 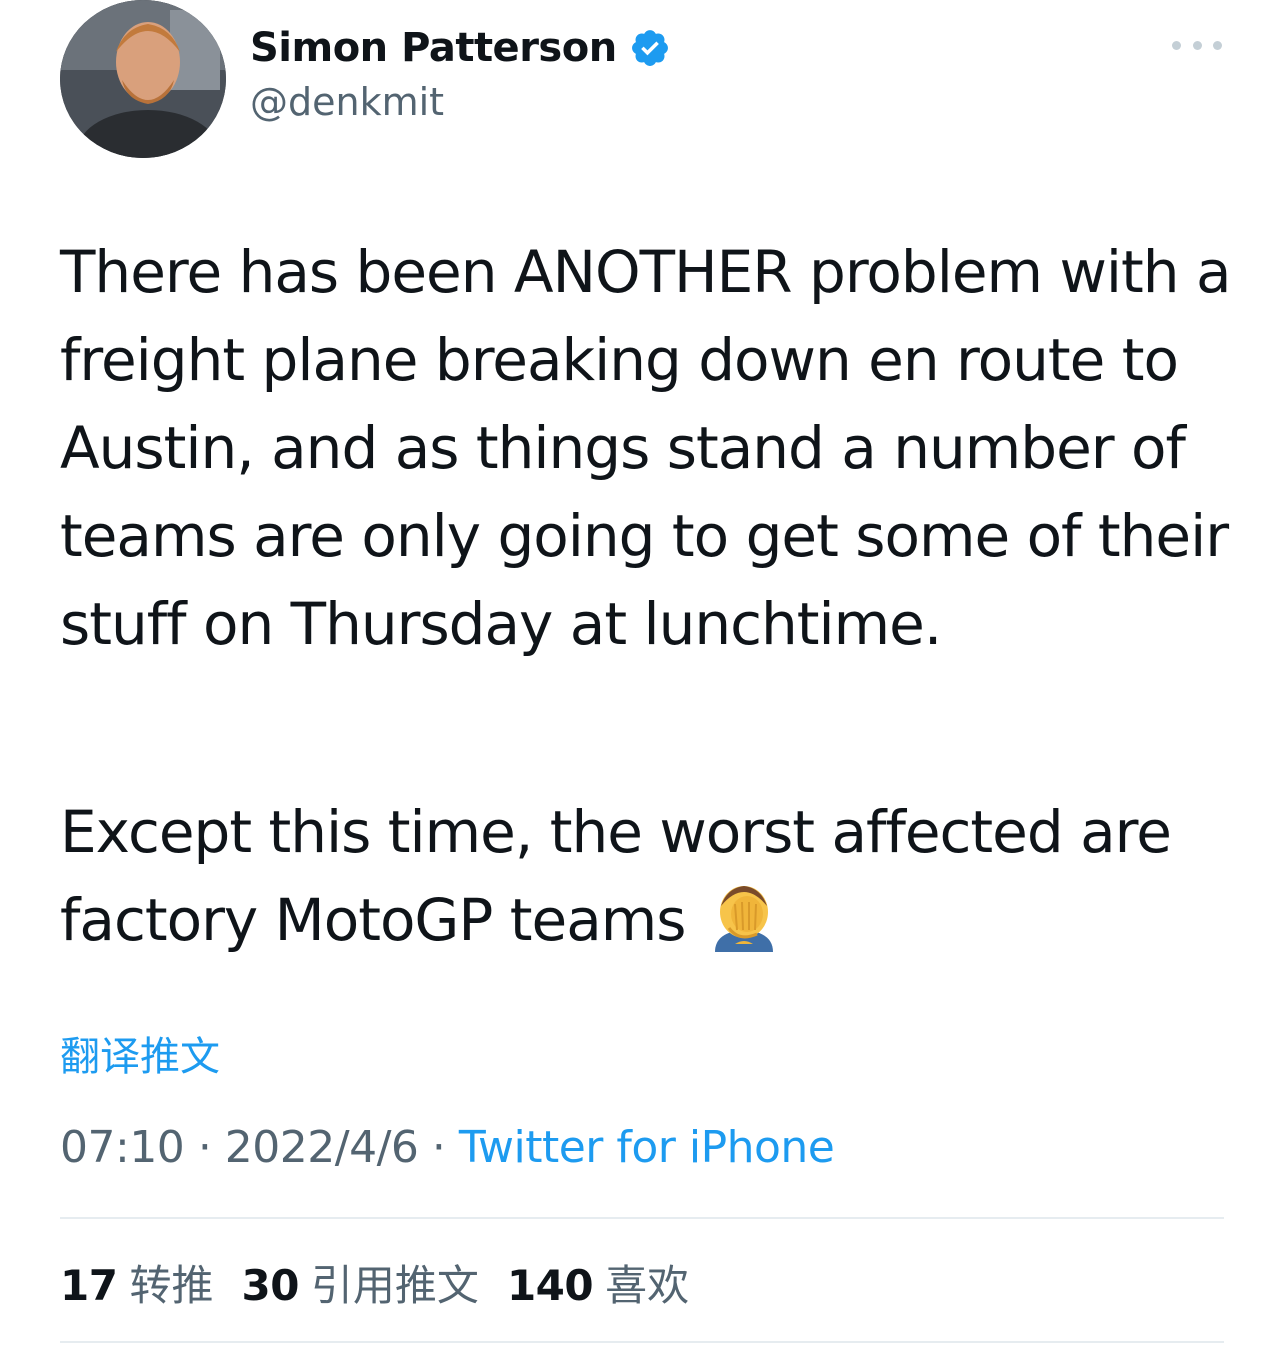 I want to click on tweet-source-link: Twitter for iPhone, so click(x=647, y=1147).